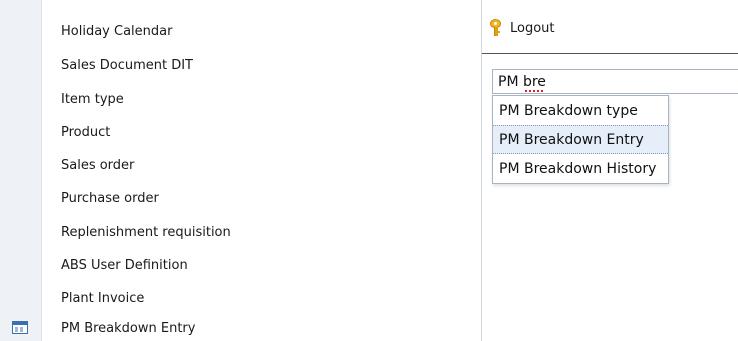 Image resolution: width=738 pixels, height=341 pixels. Describe the element at coordinates (580, 110) in the screenshot. I see `suggestion-pm-breakdown-type: PM Breakdown type` at that location.